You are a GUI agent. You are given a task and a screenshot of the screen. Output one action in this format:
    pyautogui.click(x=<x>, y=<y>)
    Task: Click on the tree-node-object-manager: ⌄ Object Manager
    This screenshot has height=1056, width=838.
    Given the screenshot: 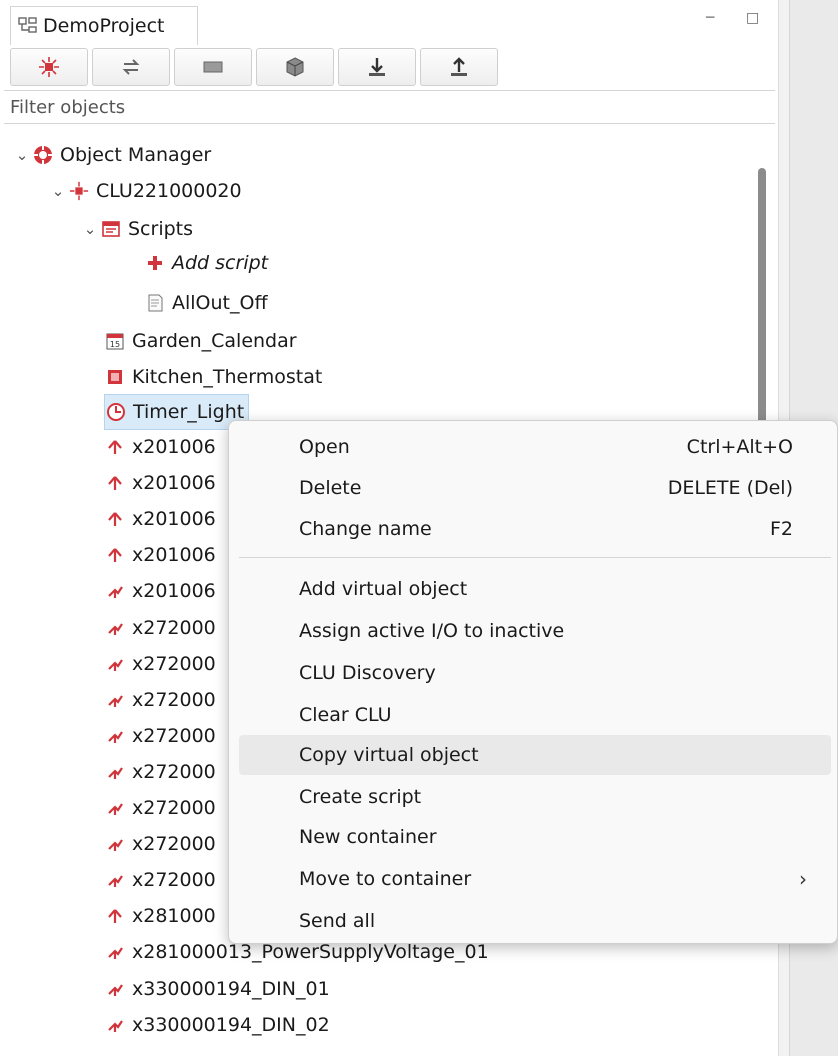 What is the action you would take?
    pyautogui.click(x=112, y=155)
    